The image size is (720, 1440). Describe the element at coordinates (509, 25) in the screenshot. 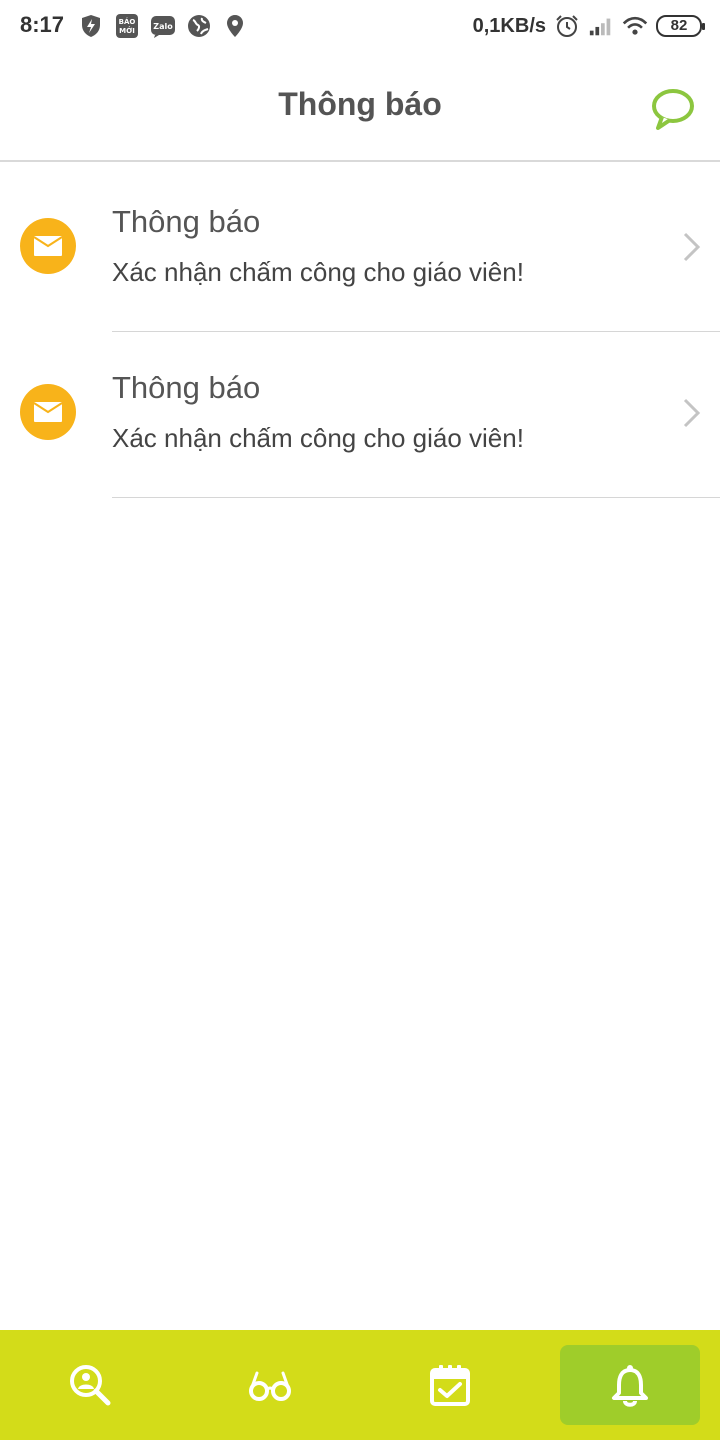

I see `network-speed: 0,1KB/s` at that location.